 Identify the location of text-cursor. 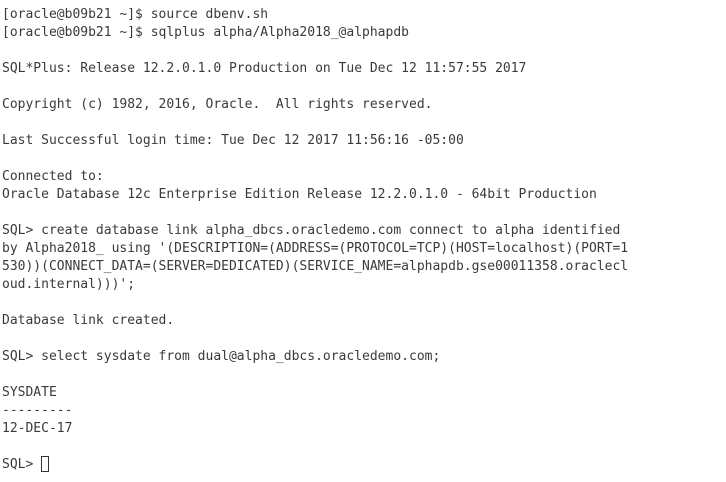
(45, 464).